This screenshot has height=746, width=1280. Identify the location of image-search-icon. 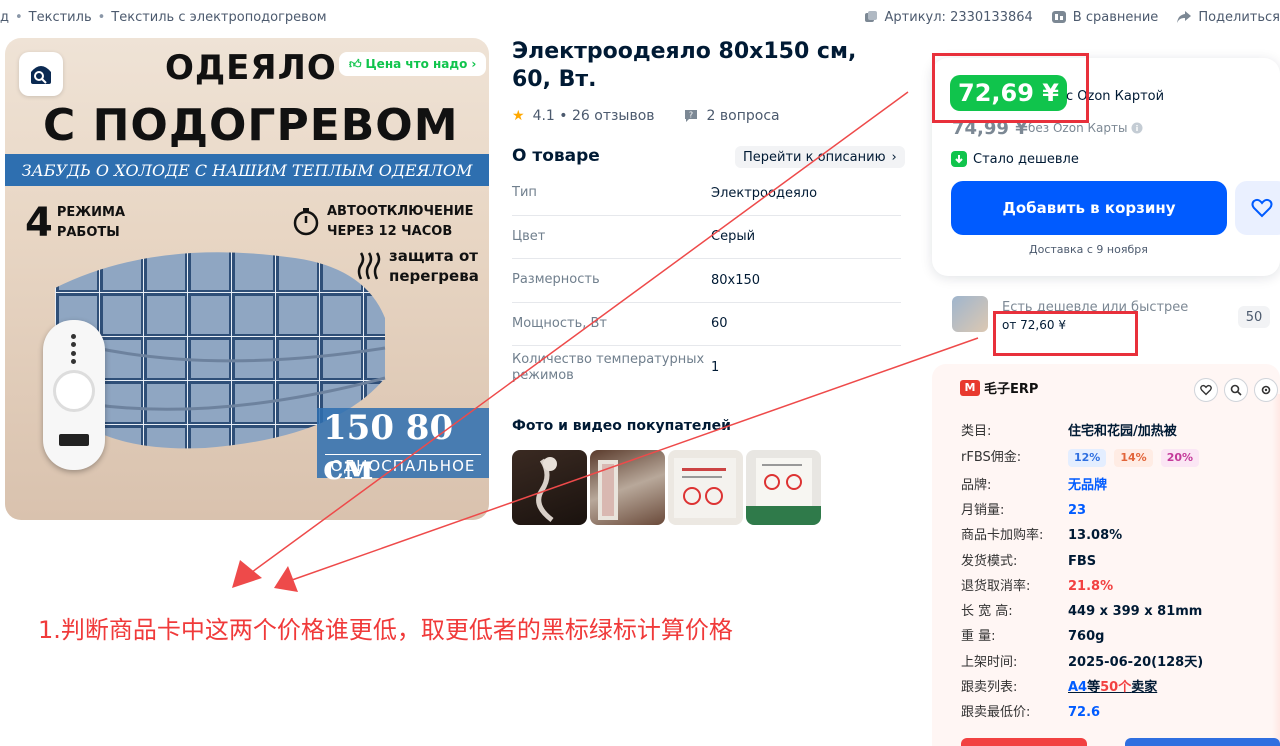
(41, 75).